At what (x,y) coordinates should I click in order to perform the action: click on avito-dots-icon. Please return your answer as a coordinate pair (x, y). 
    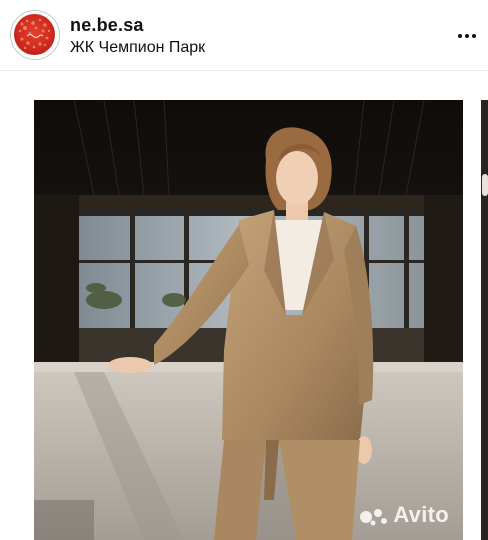
    Looking at the image, I should click on (374, 517).